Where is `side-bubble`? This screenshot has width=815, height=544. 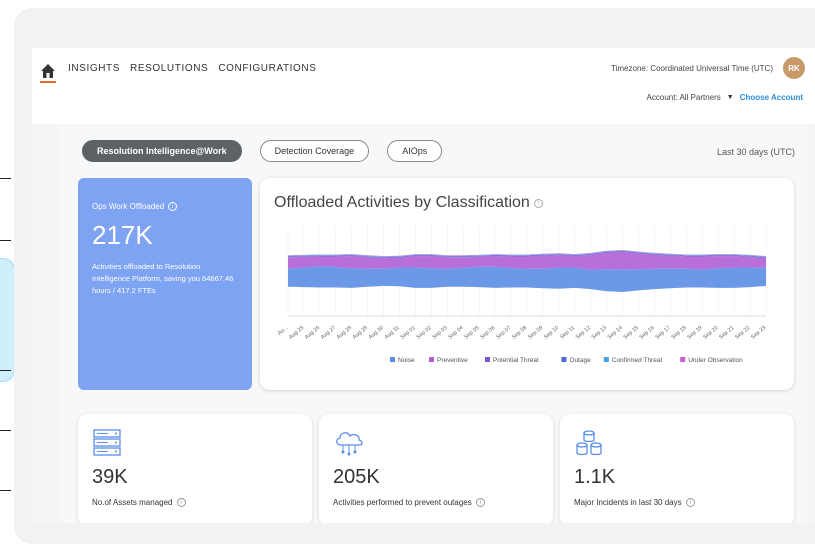 side-bubble is located at coordinates (7, 320).